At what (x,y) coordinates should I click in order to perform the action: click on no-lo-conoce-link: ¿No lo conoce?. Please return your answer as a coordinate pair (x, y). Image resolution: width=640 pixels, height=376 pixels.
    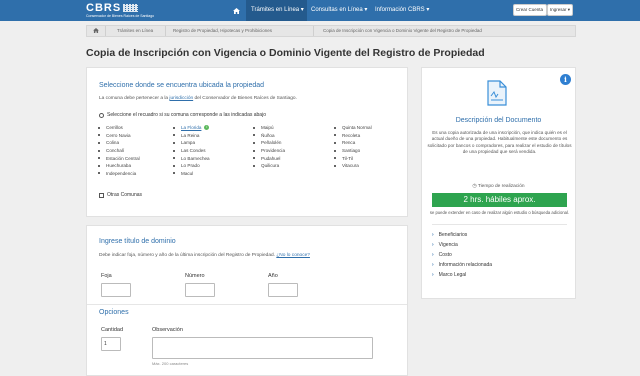
    Looking at the image, I should click on (293, 255).